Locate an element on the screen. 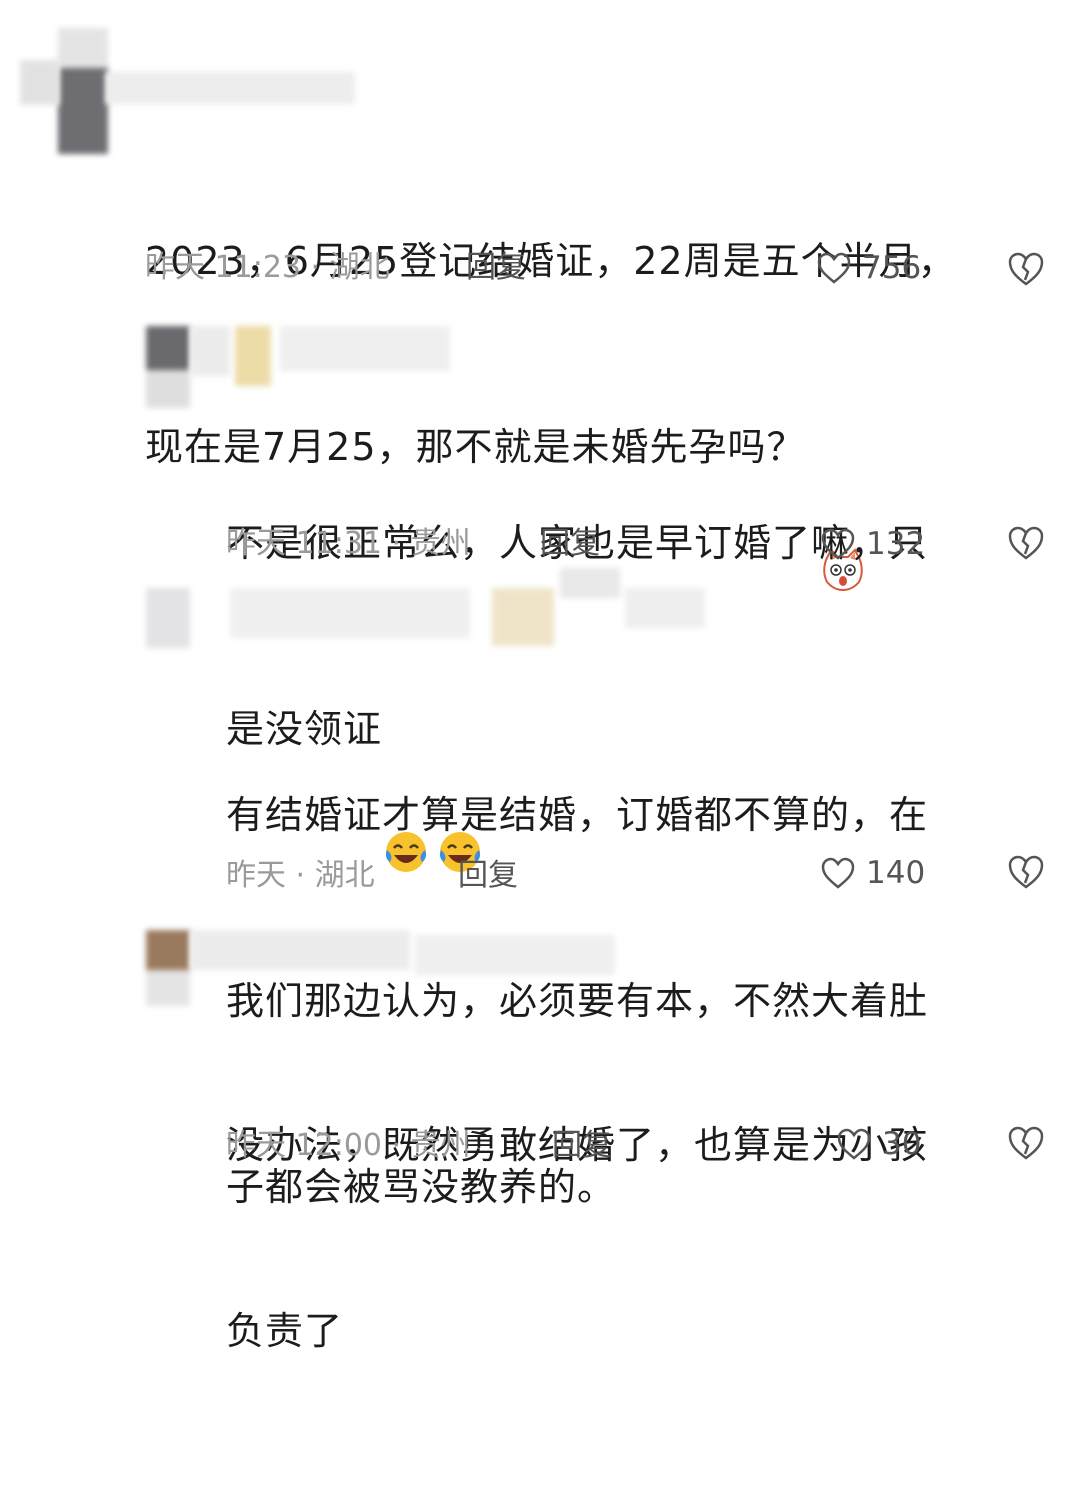  like-button: 132 is located at coordinates (872, 544).